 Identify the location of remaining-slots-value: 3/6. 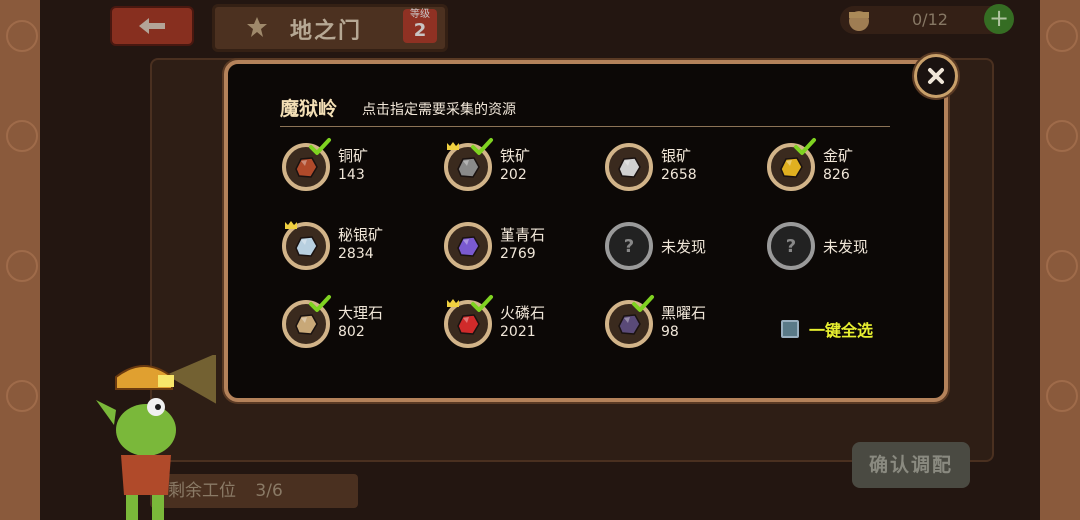
(269, 491).